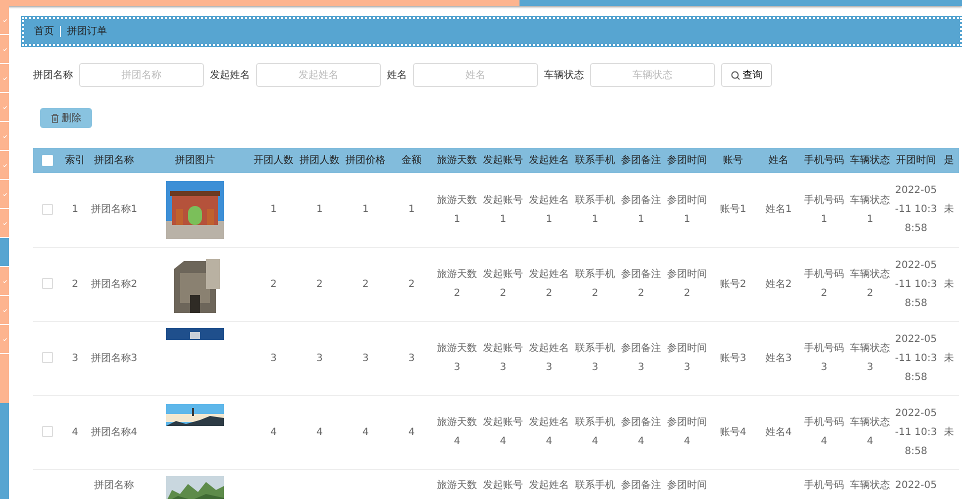 The height and width of the screenshot is (499, 962). I want to click on trash-icon, so click(54, 118).